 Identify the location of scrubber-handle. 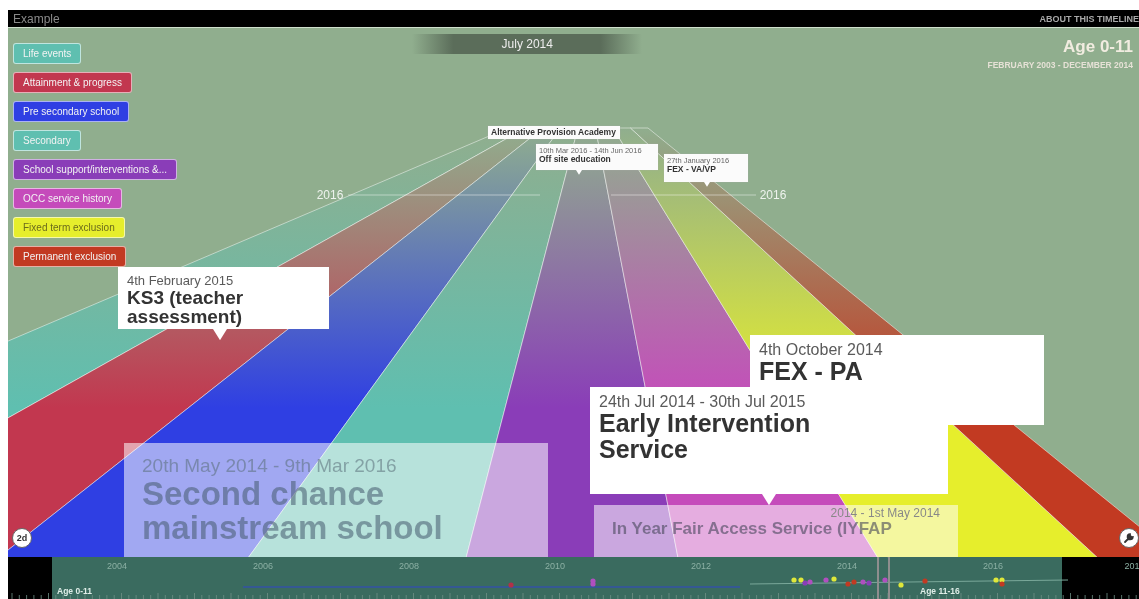
(883, 578).